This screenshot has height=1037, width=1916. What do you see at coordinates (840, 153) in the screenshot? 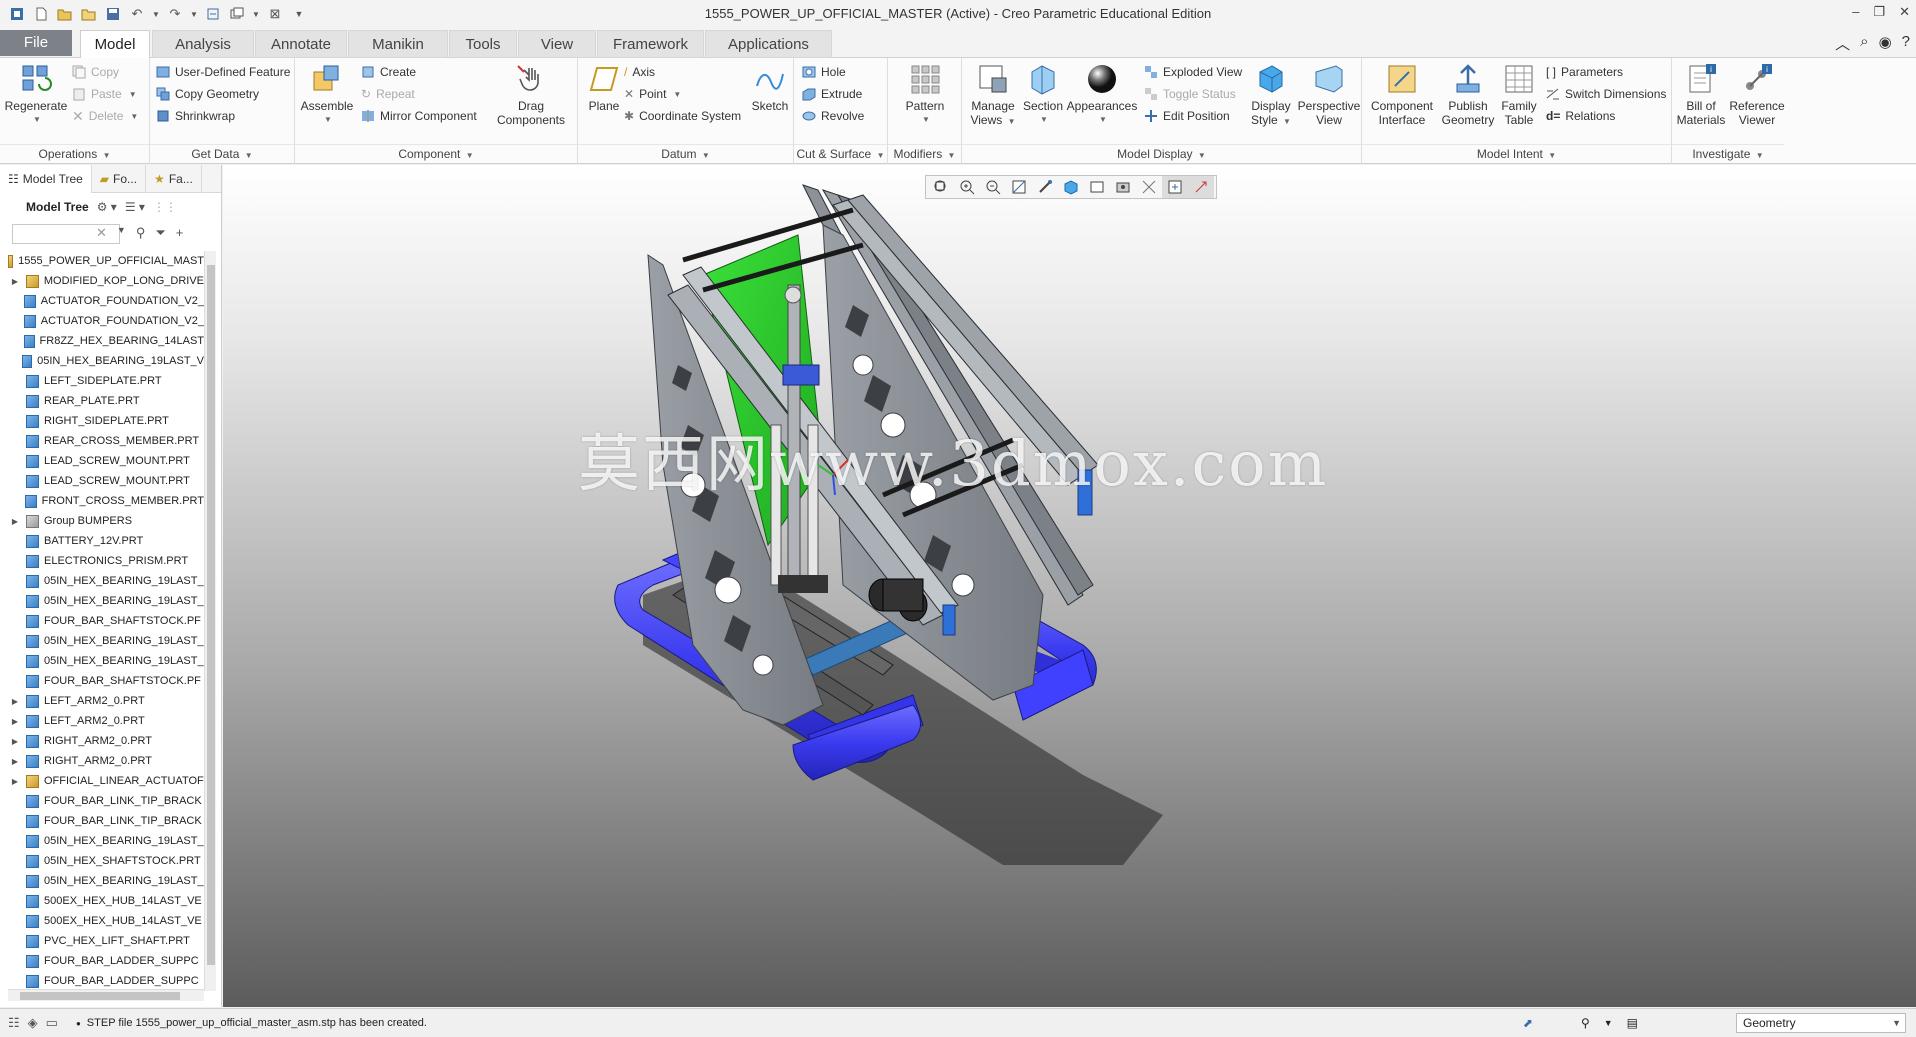
I see `cut-surface-group-label: Cut & Surface ▼` at bounding box center [840, 153].